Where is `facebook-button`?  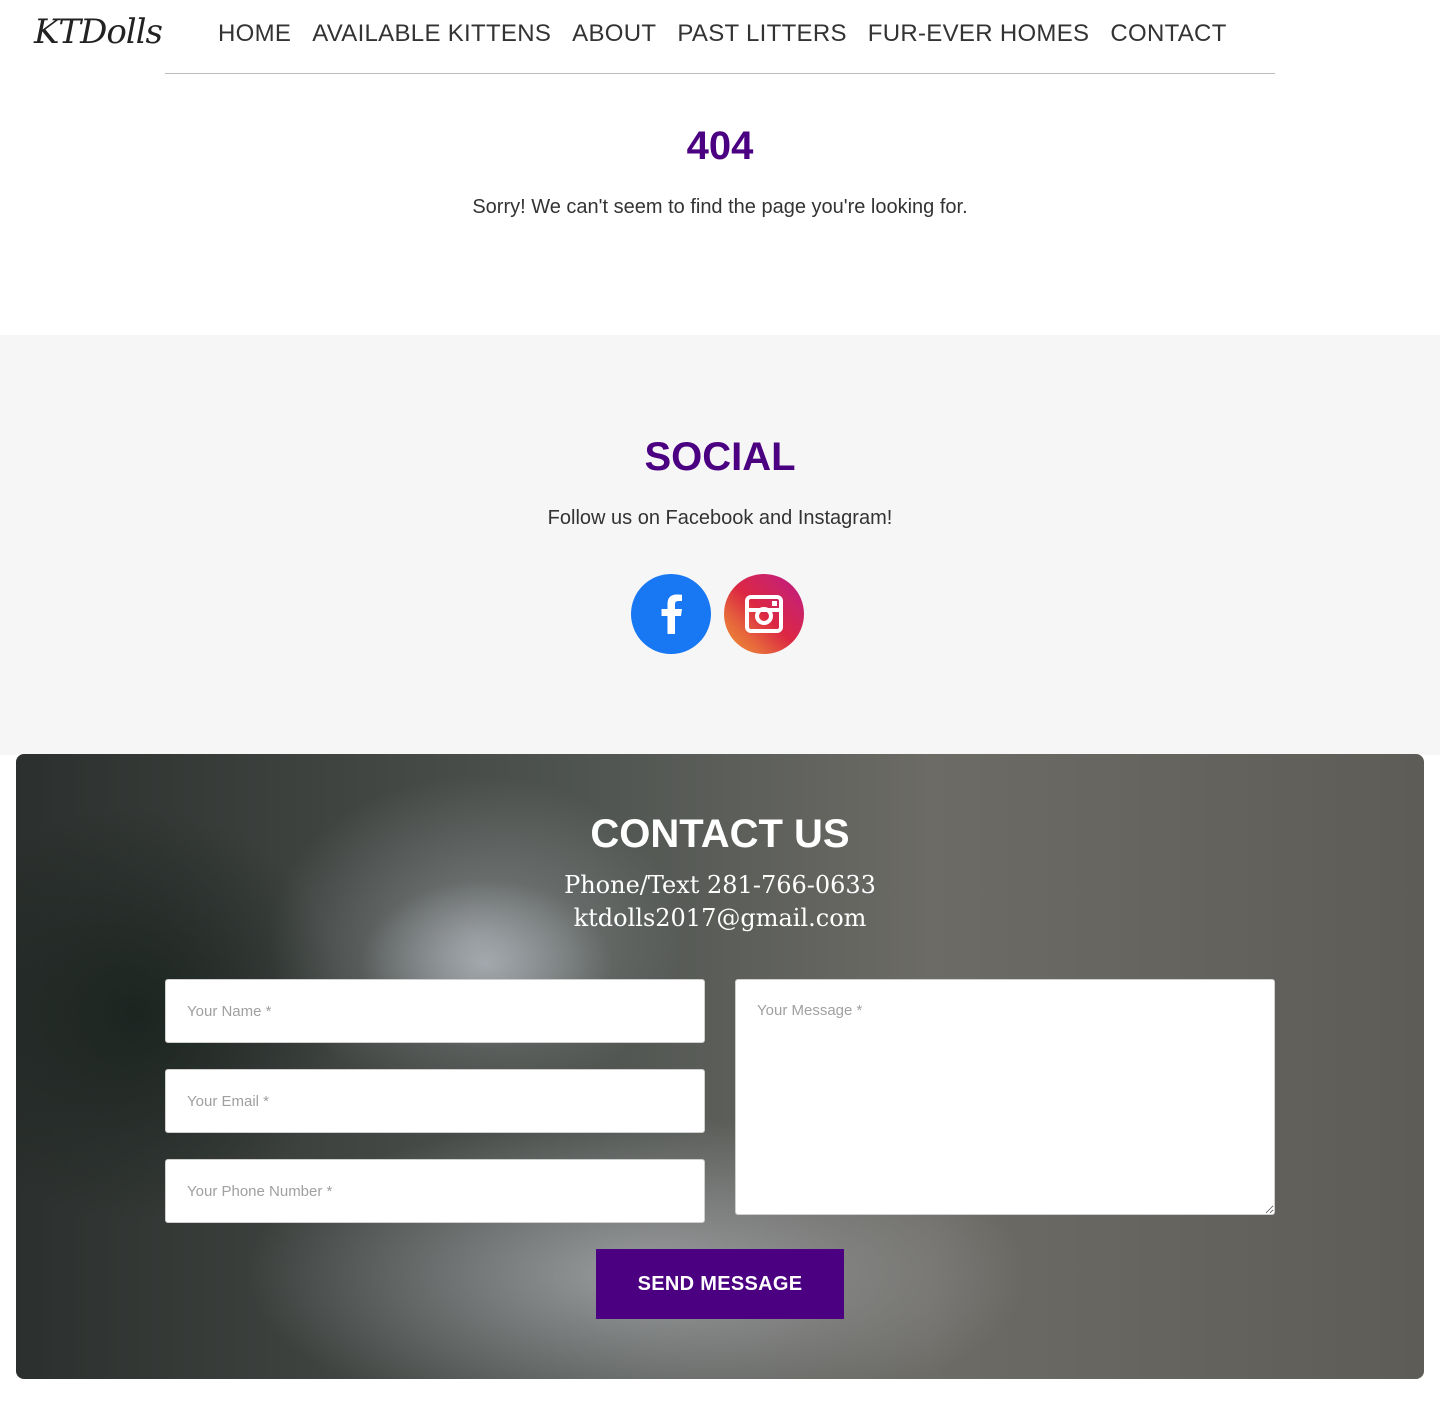 facebook-button is located at coordinates (671, 614).